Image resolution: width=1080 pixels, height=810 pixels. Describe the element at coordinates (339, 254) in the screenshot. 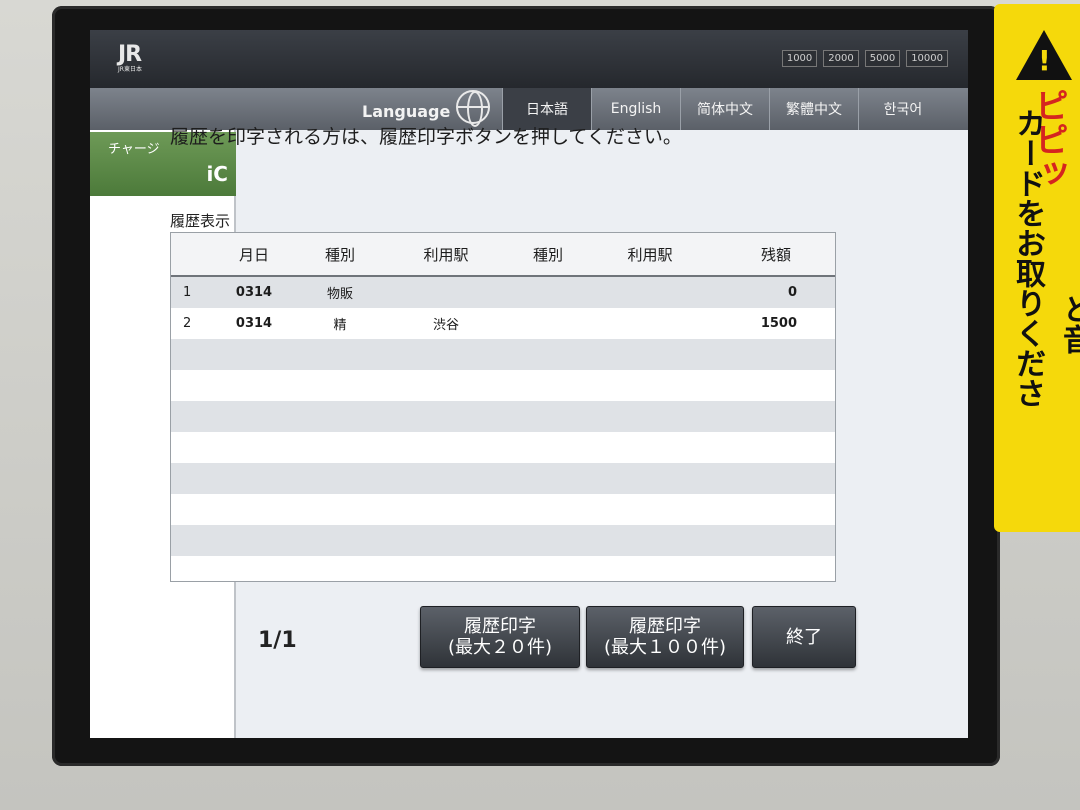

I see `col-kind: 種別` at that location.